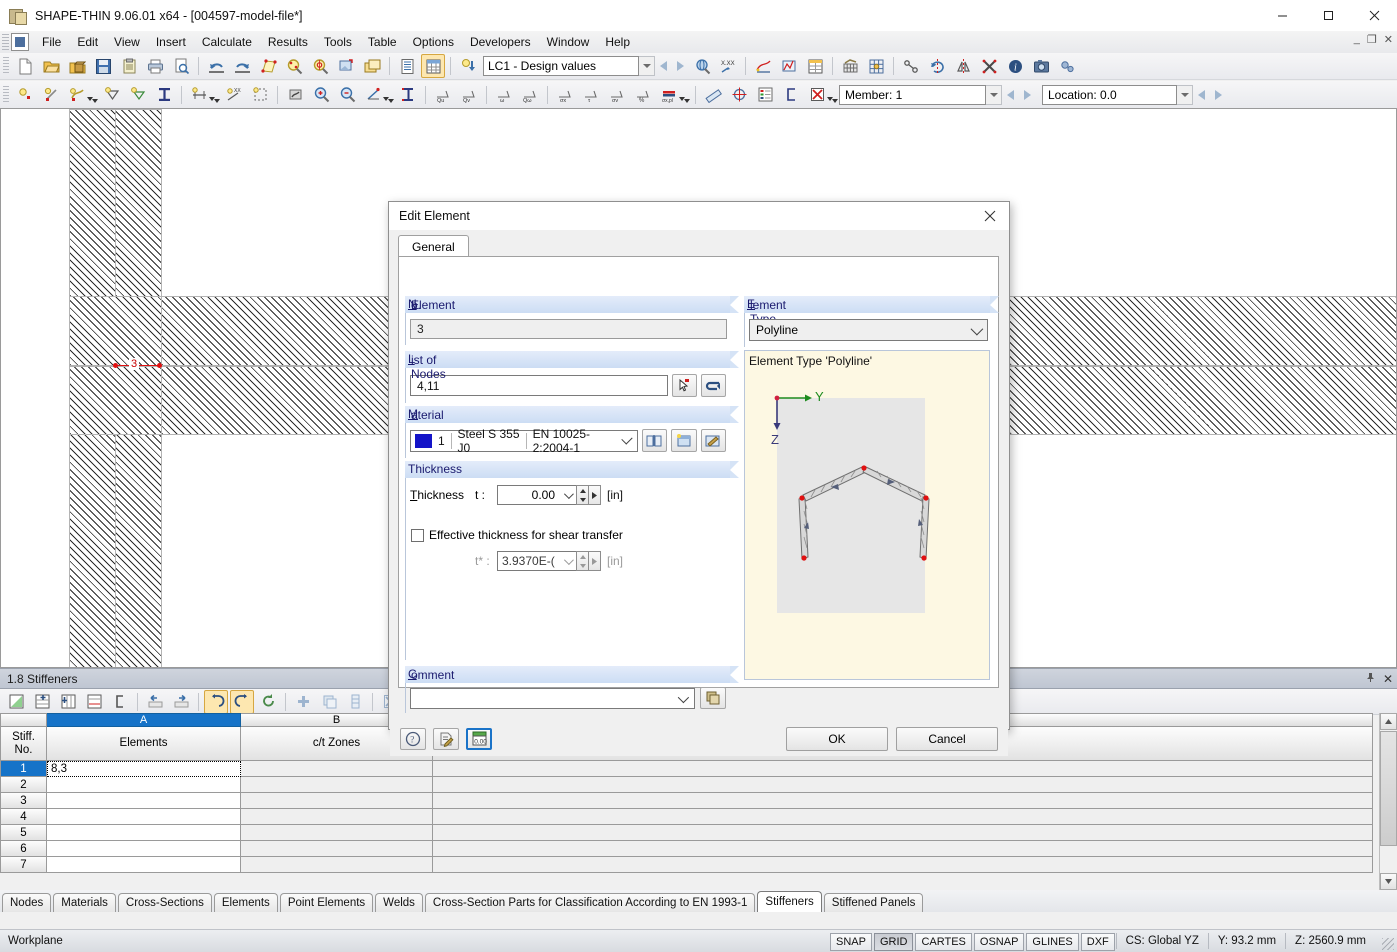 This screenshot has width=1397, height=952. I want to click on menu-tools: Tools, so click(338, 42).